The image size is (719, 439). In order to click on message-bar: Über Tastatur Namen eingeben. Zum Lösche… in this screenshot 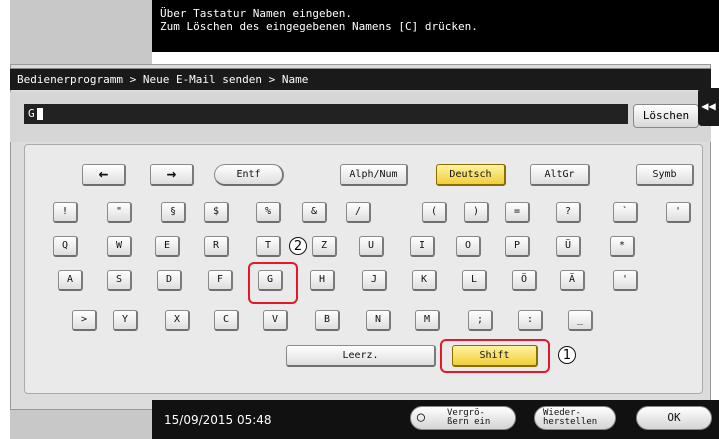, I will do `click(435, 26)`.